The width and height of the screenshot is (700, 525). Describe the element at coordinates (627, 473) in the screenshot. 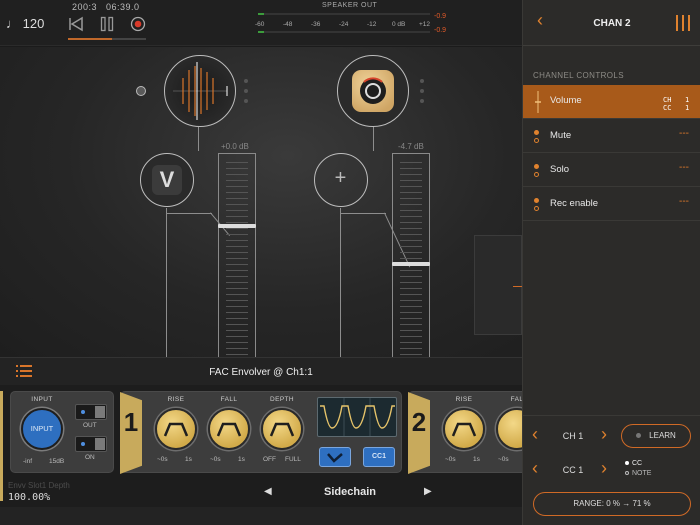

I see `unselected-radio-icon` at that location.